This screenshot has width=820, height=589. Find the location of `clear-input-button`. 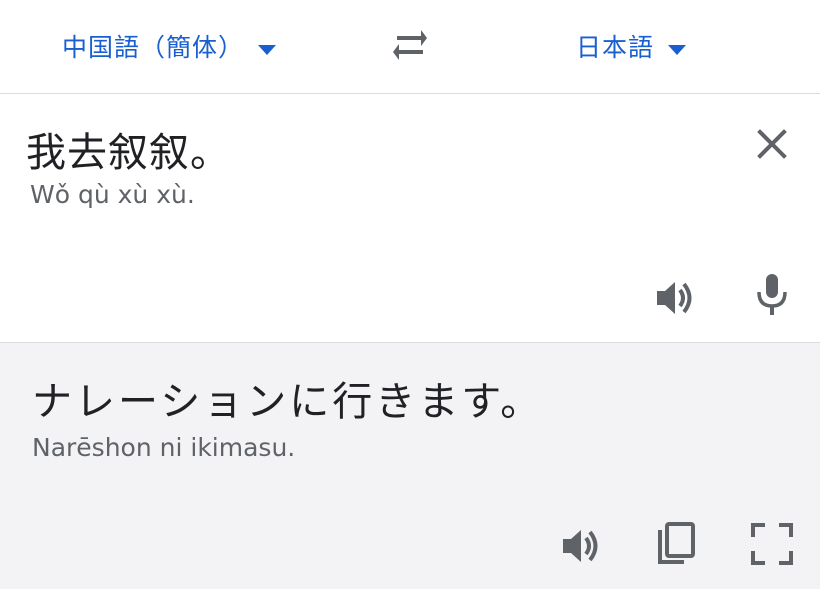

clear-input-button is located at coordinates (772, 144).